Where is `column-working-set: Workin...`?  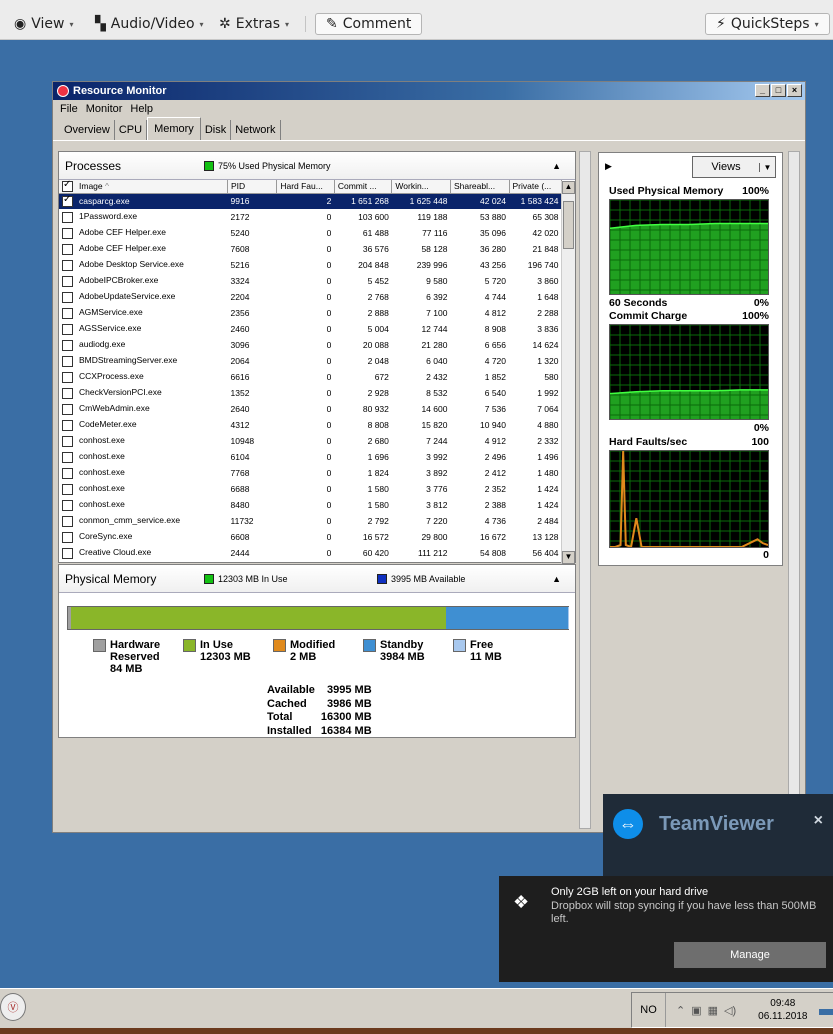 column-working-set: Workin... is located at coordinates (421, 187).